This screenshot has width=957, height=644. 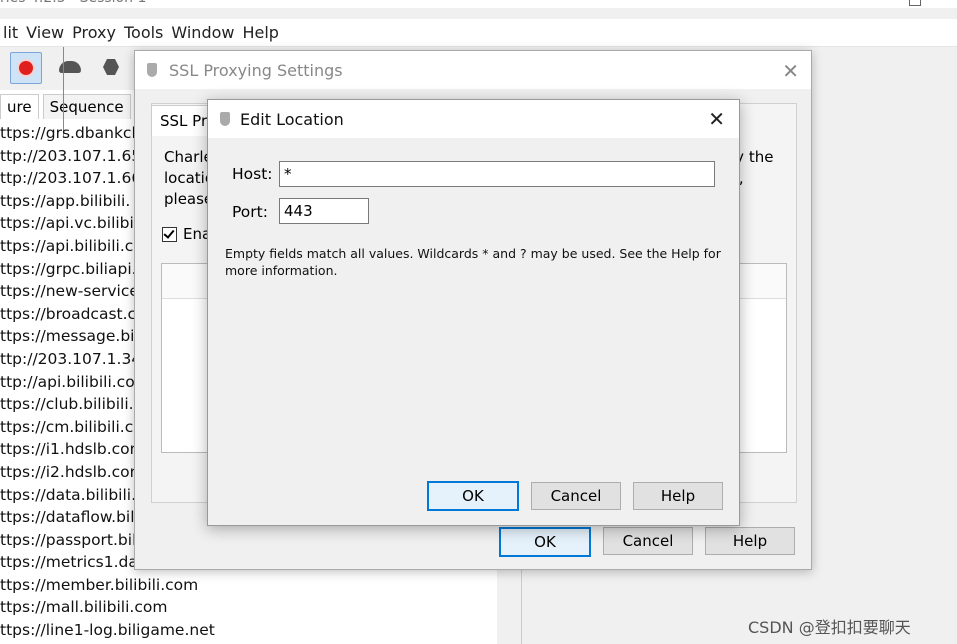 I want to click on menu-window: Window, so click(x=202, y=32).